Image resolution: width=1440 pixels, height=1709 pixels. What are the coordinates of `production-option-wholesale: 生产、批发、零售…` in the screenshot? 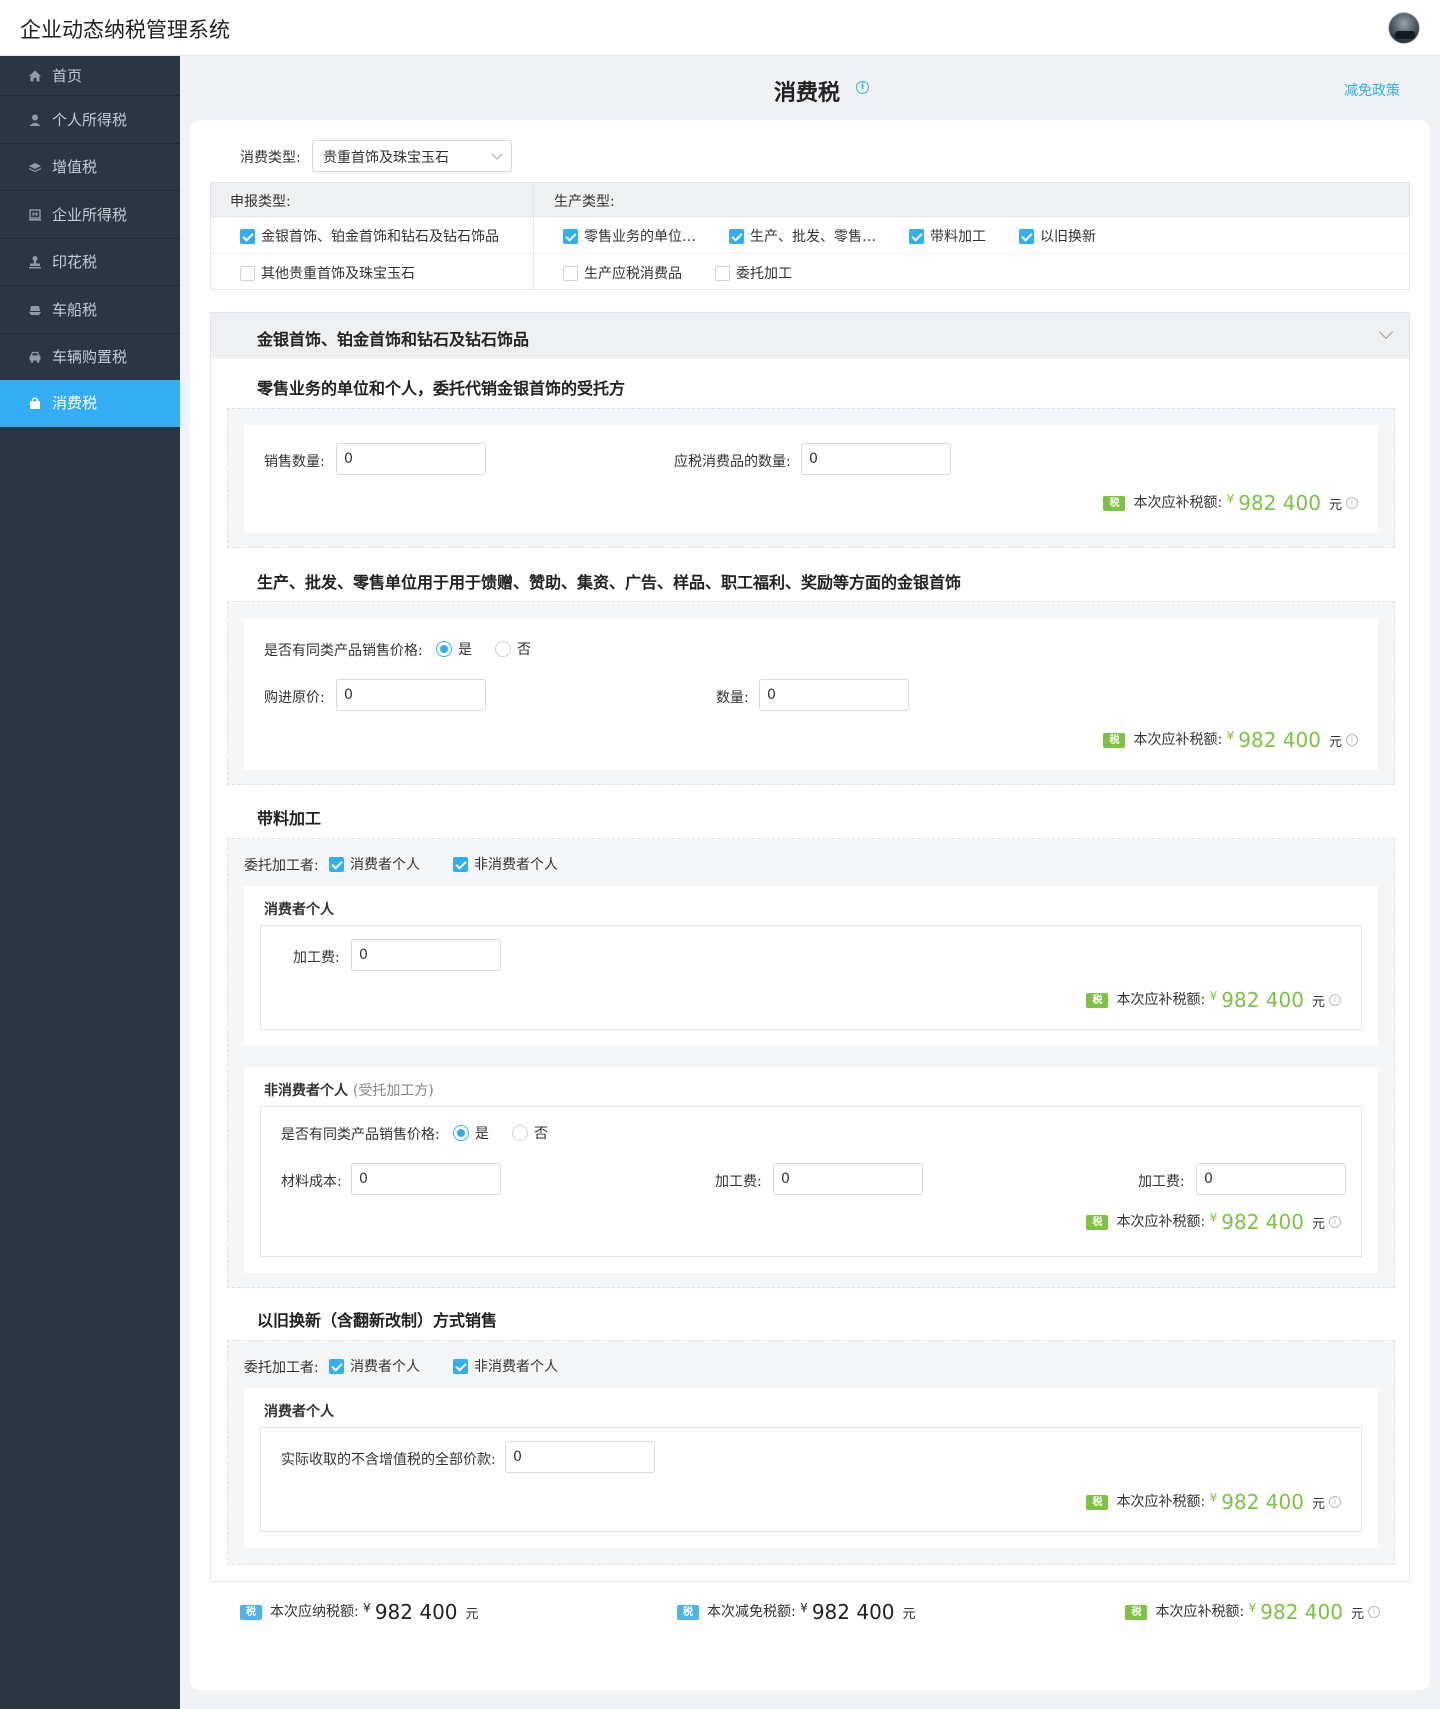 It's located at (802, 236).